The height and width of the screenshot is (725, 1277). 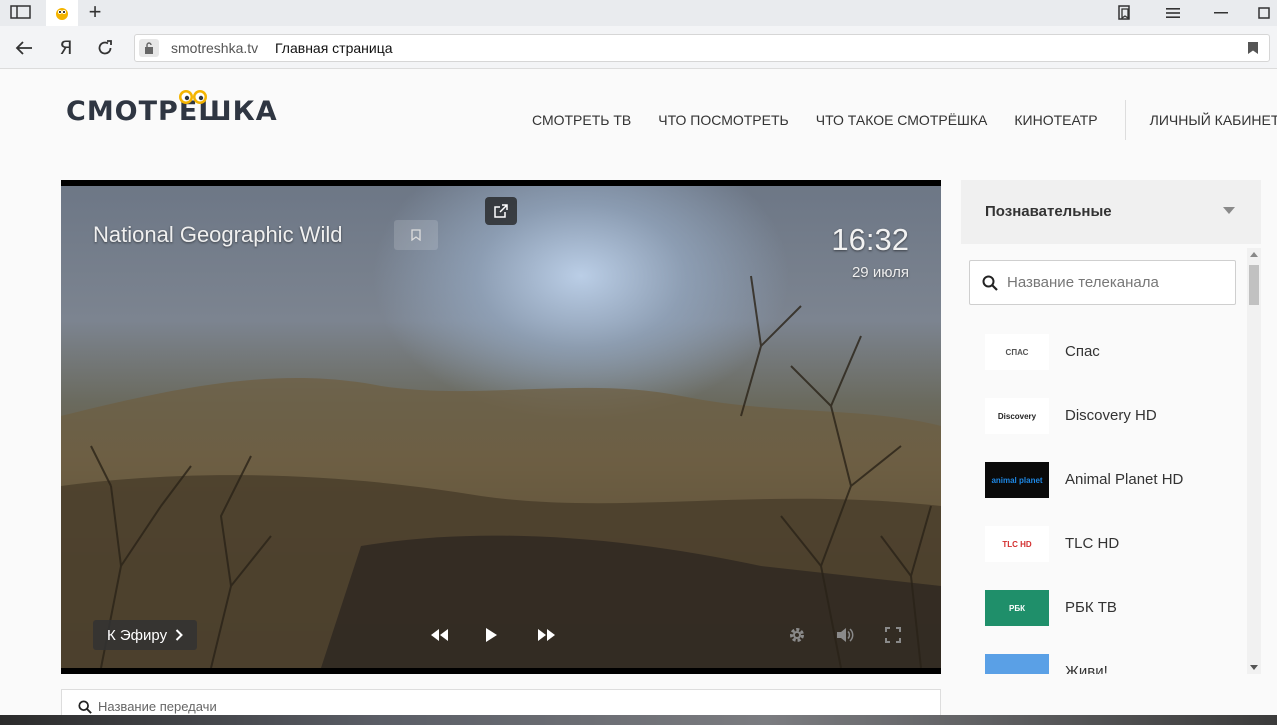 I want to click on play-icon, so click(x=491, y=635).